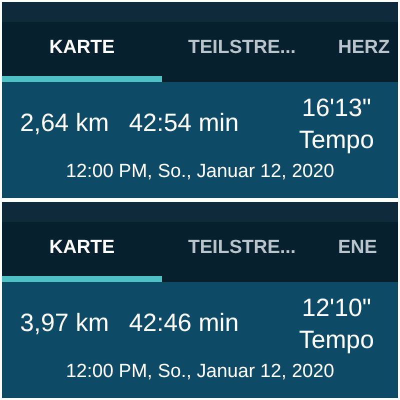 This screenshot has width=400, height=400. Describe the element at coordinates (360, 52) in the screenshot. I see `tab: HERZ` at that location.